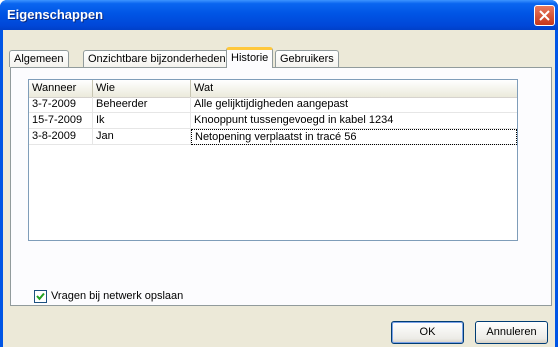  Describe the element at coordinates (307, 58) in the screenshot. I see `tab-gebruikers: Gebruikers` at that location.